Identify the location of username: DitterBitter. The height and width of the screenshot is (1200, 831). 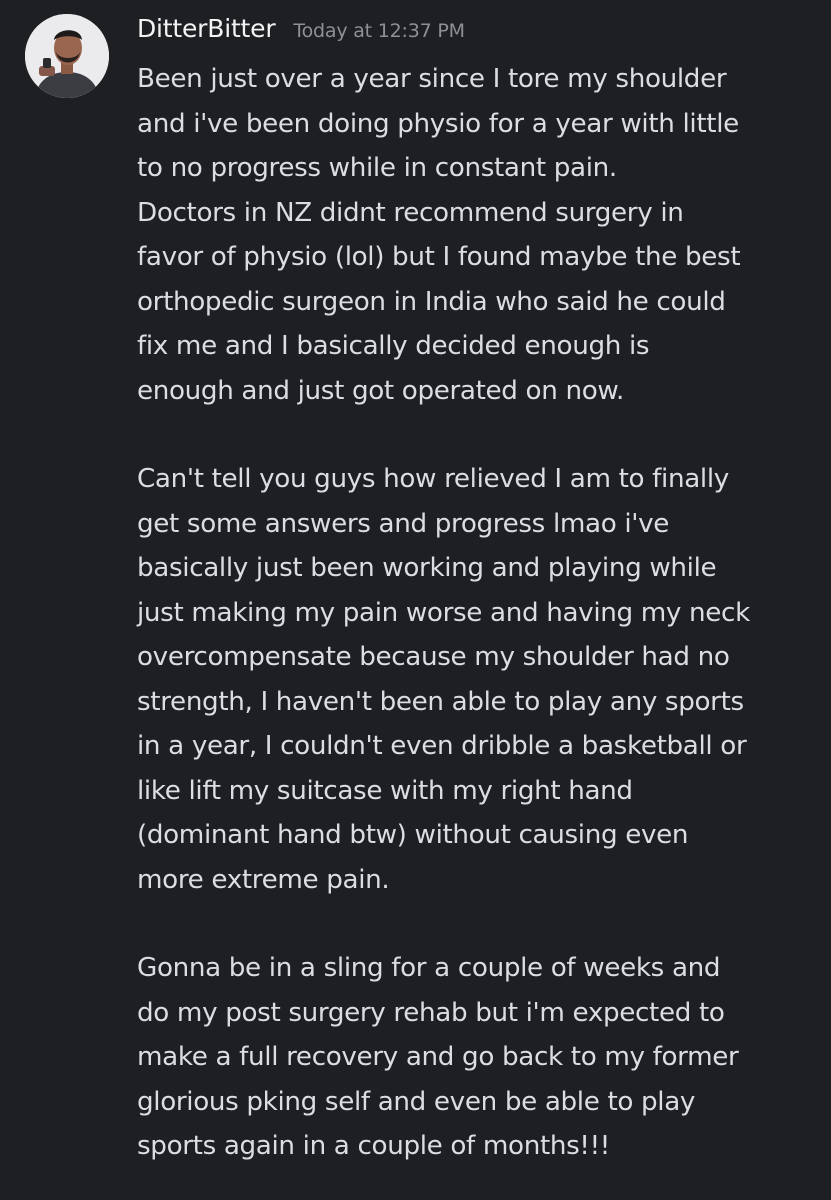
(206, 28).